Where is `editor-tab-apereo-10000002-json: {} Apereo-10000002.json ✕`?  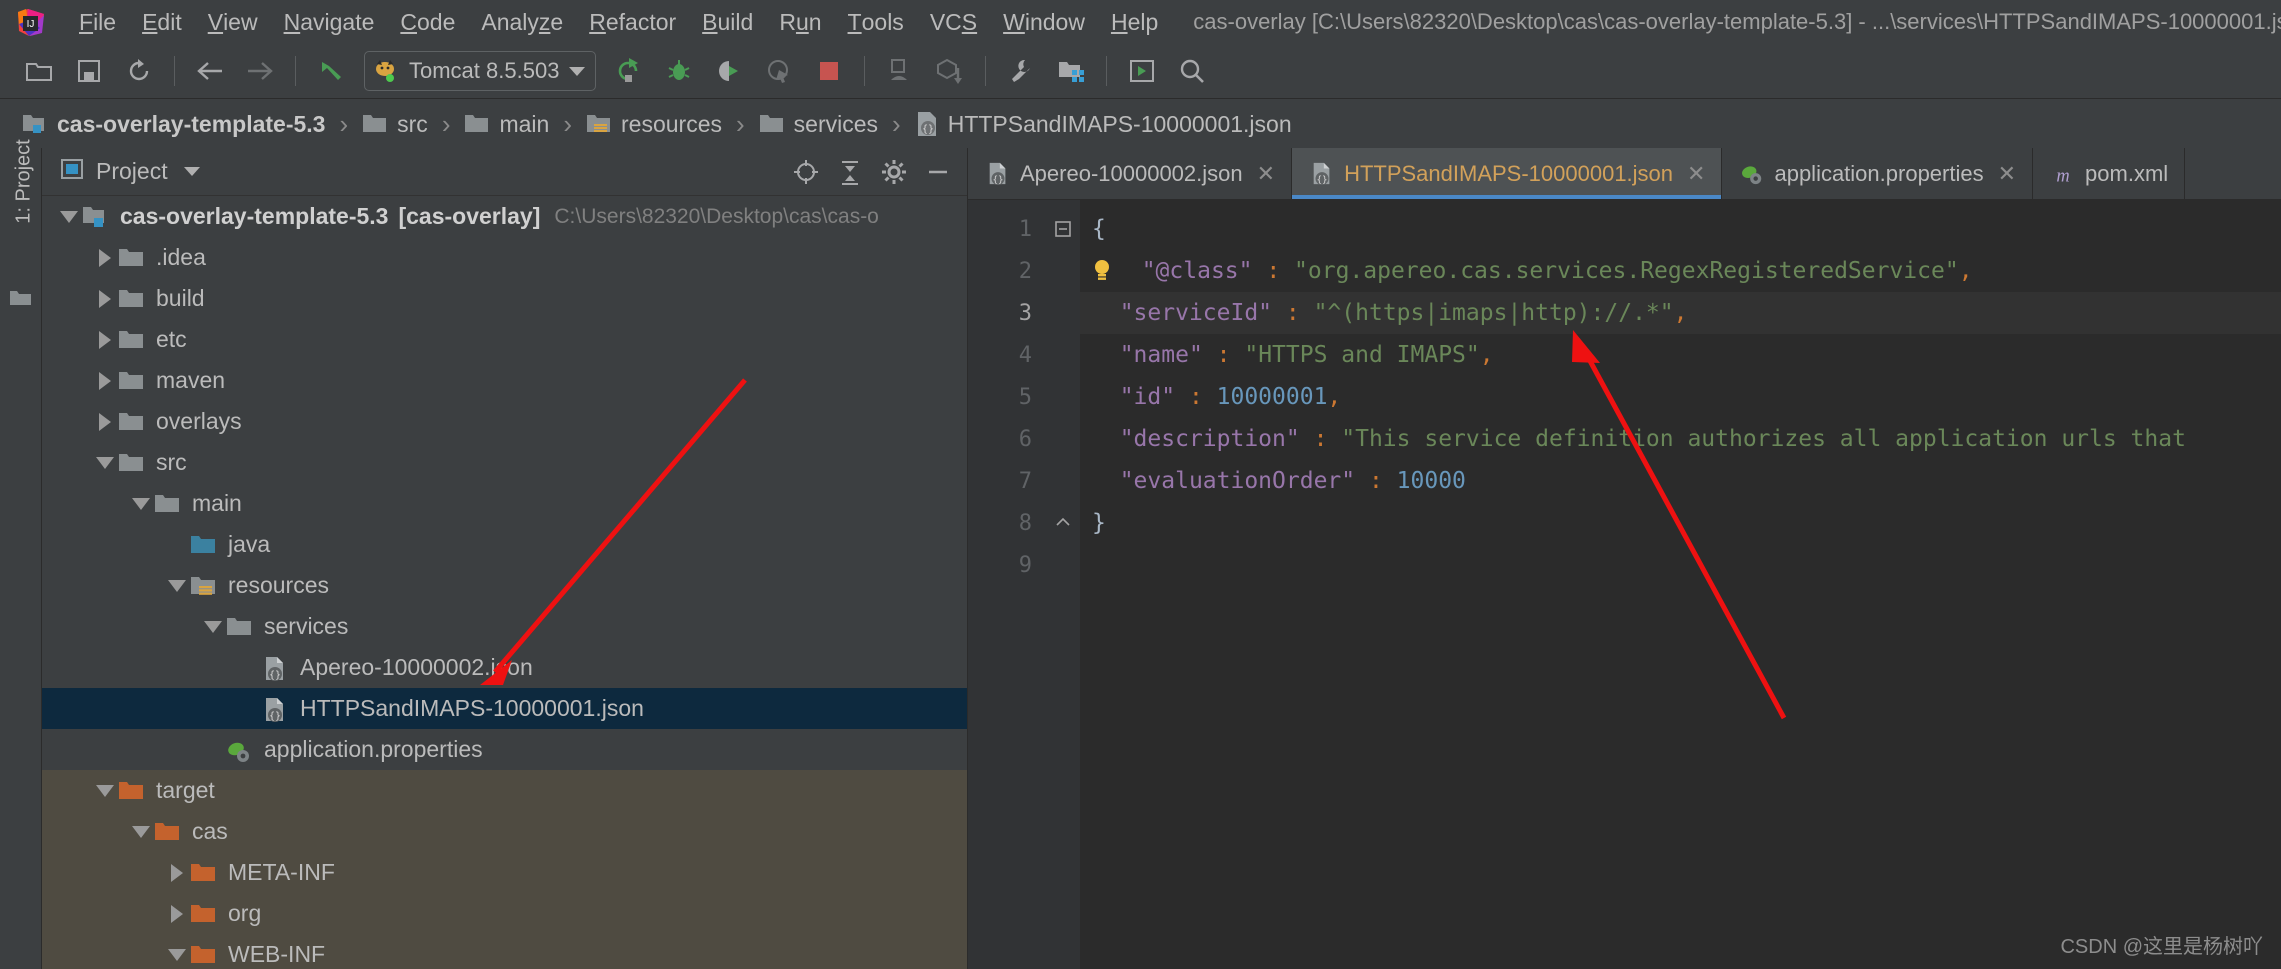
editor-tab-apereo-10000002-json: {} Apereo-10000002.json ✕ is located at coordinates (1130, 173).